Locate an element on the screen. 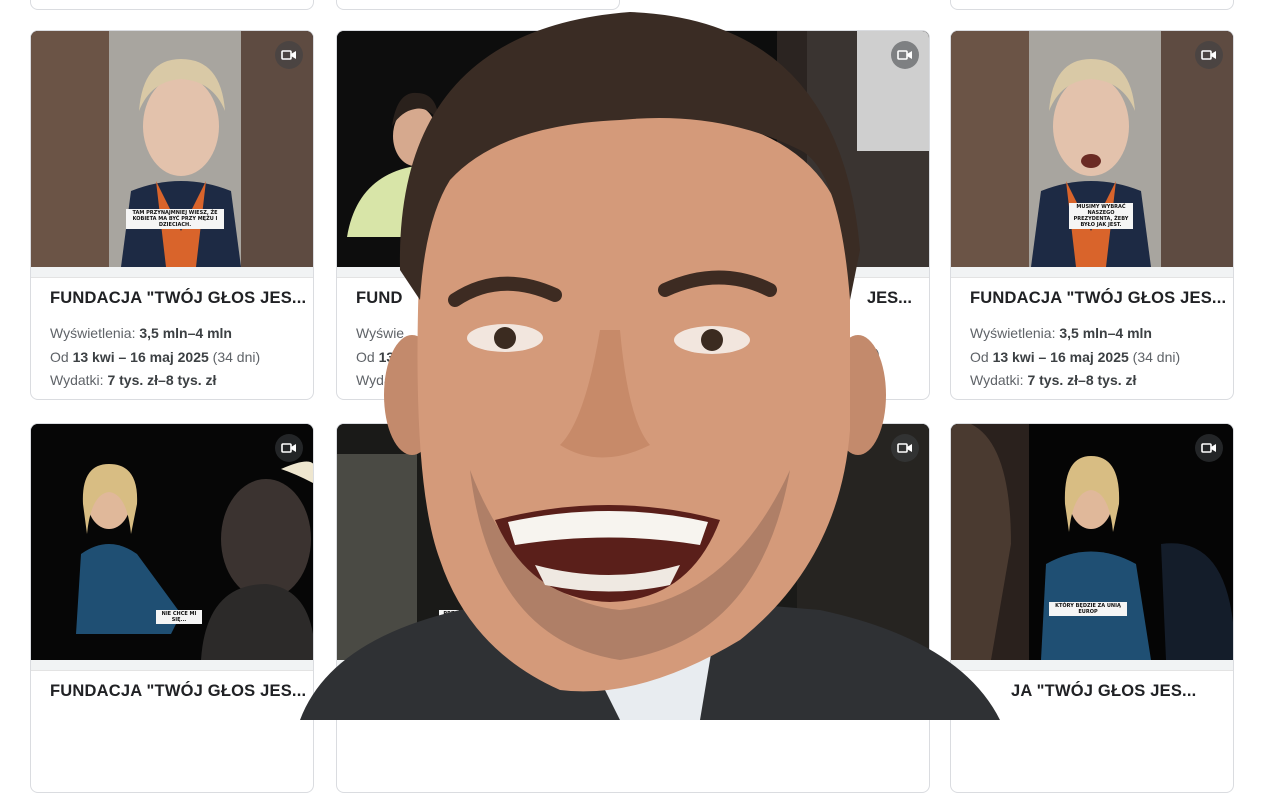  video-frame-room is located at coordinates (633, 542).